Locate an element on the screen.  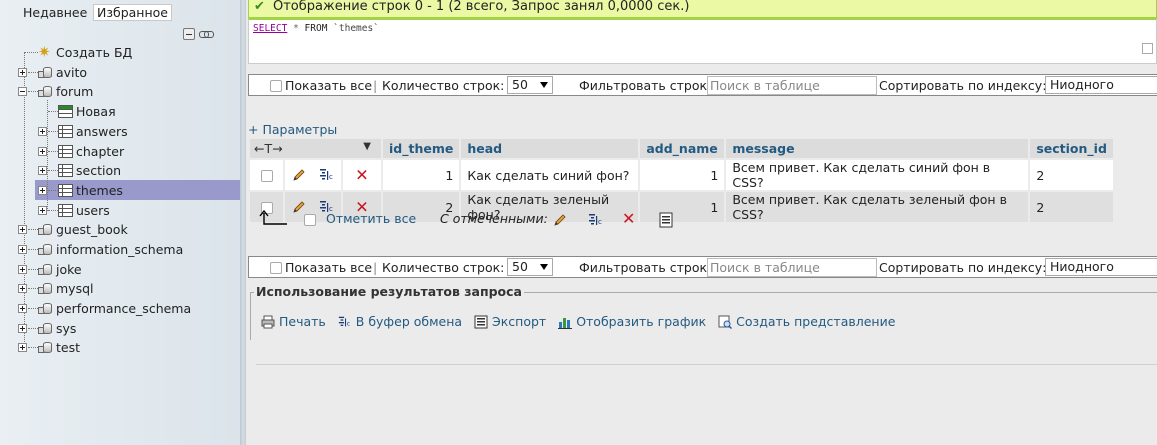
edit-icon is located at coordinates (299, 175).